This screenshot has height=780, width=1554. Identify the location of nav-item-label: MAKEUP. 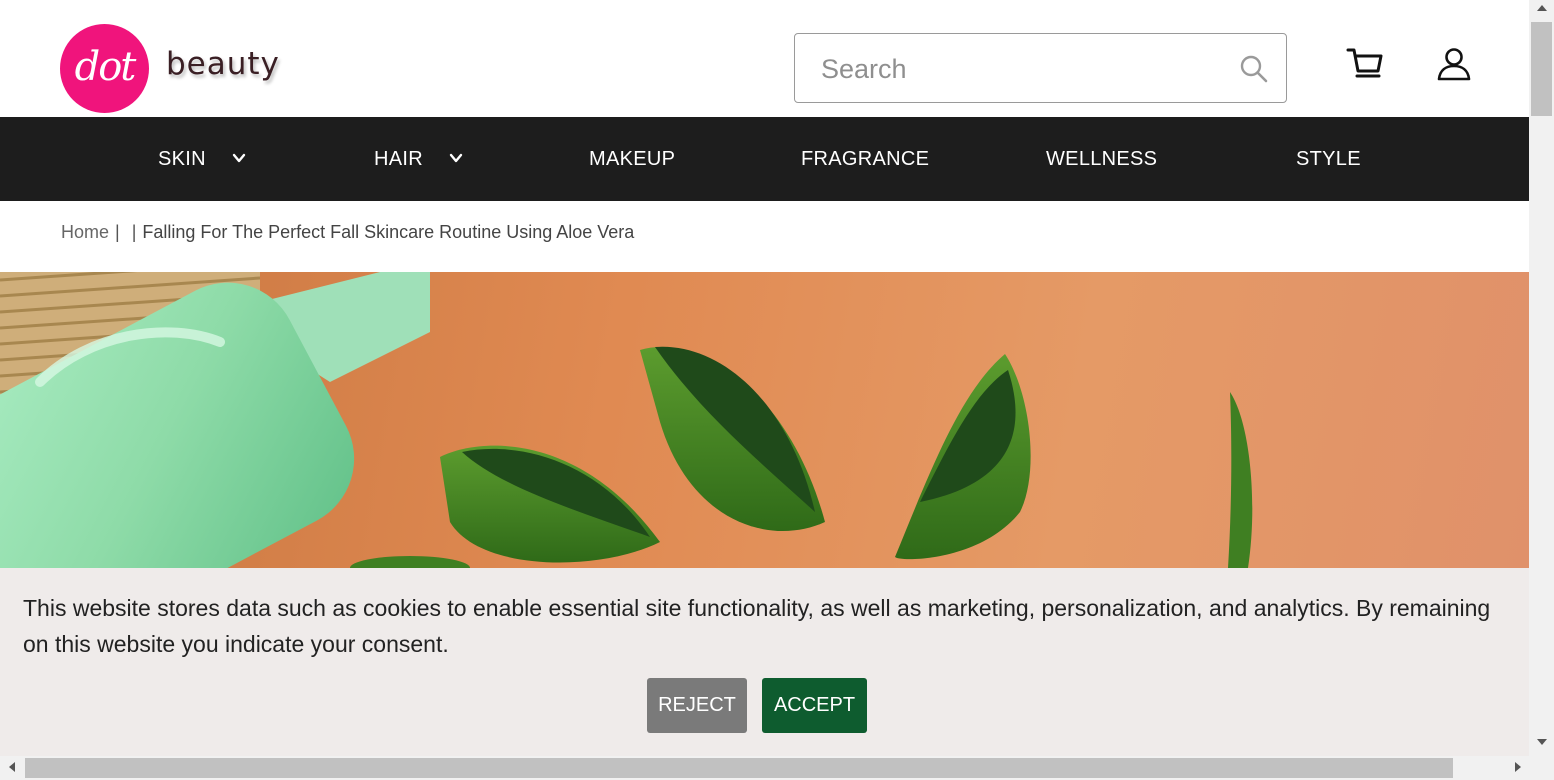
(632, 159).